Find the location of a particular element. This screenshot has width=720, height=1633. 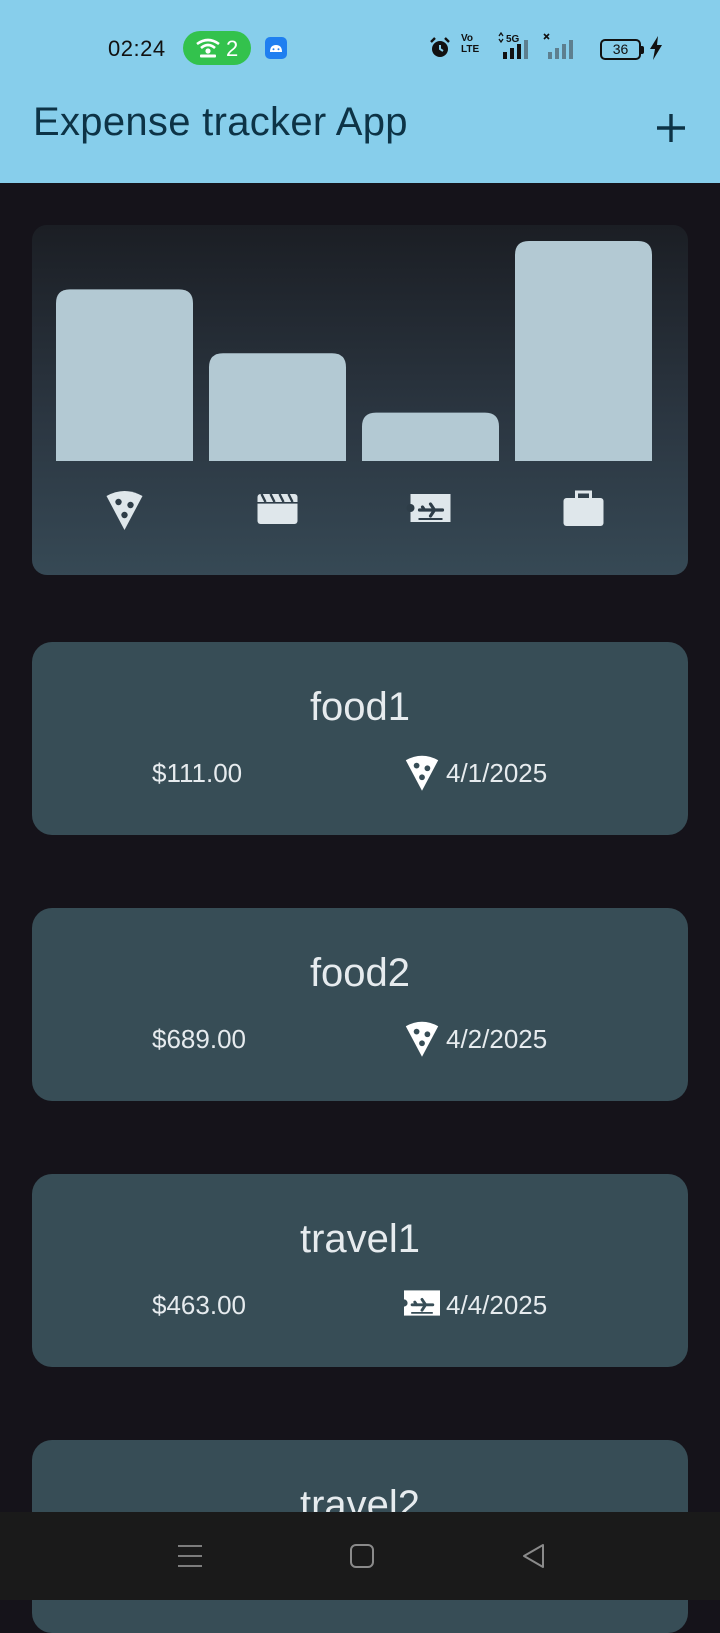

alarm-icon is located at coordinates (440, 47).